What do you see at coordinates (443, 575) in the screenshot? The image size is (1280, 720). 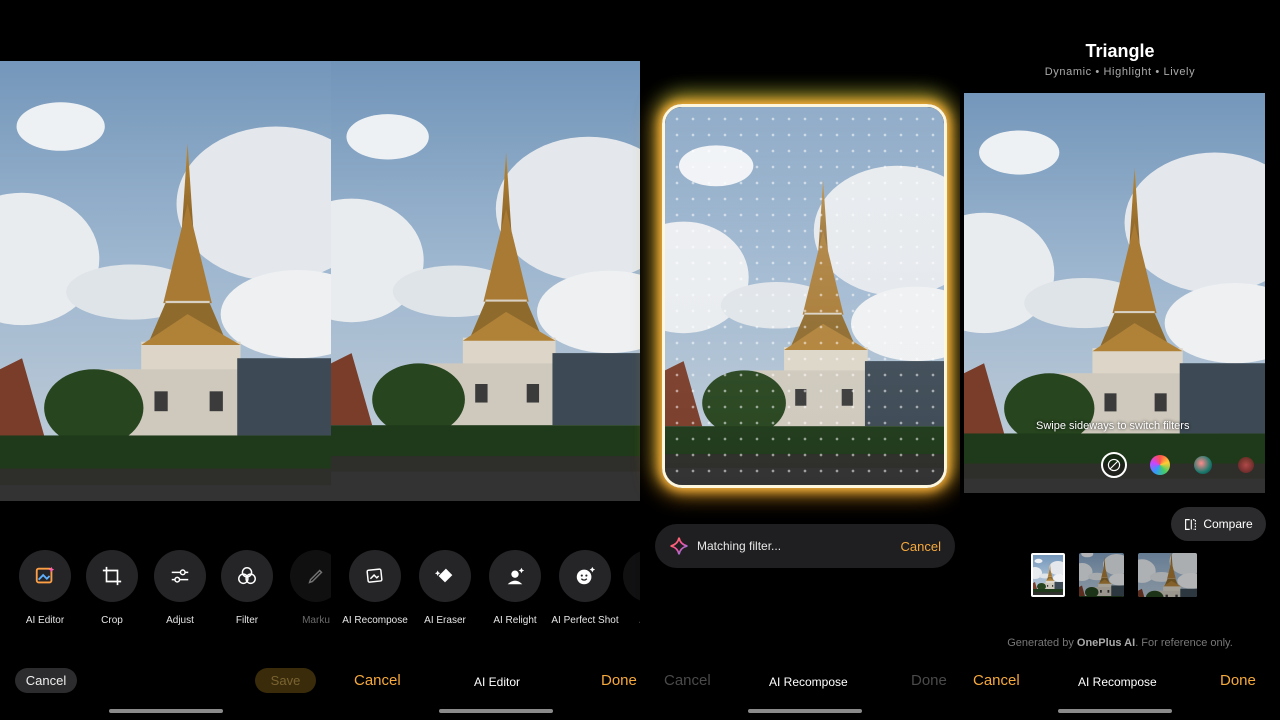 I see `eraser-icon` at bounding box center [443, 575].